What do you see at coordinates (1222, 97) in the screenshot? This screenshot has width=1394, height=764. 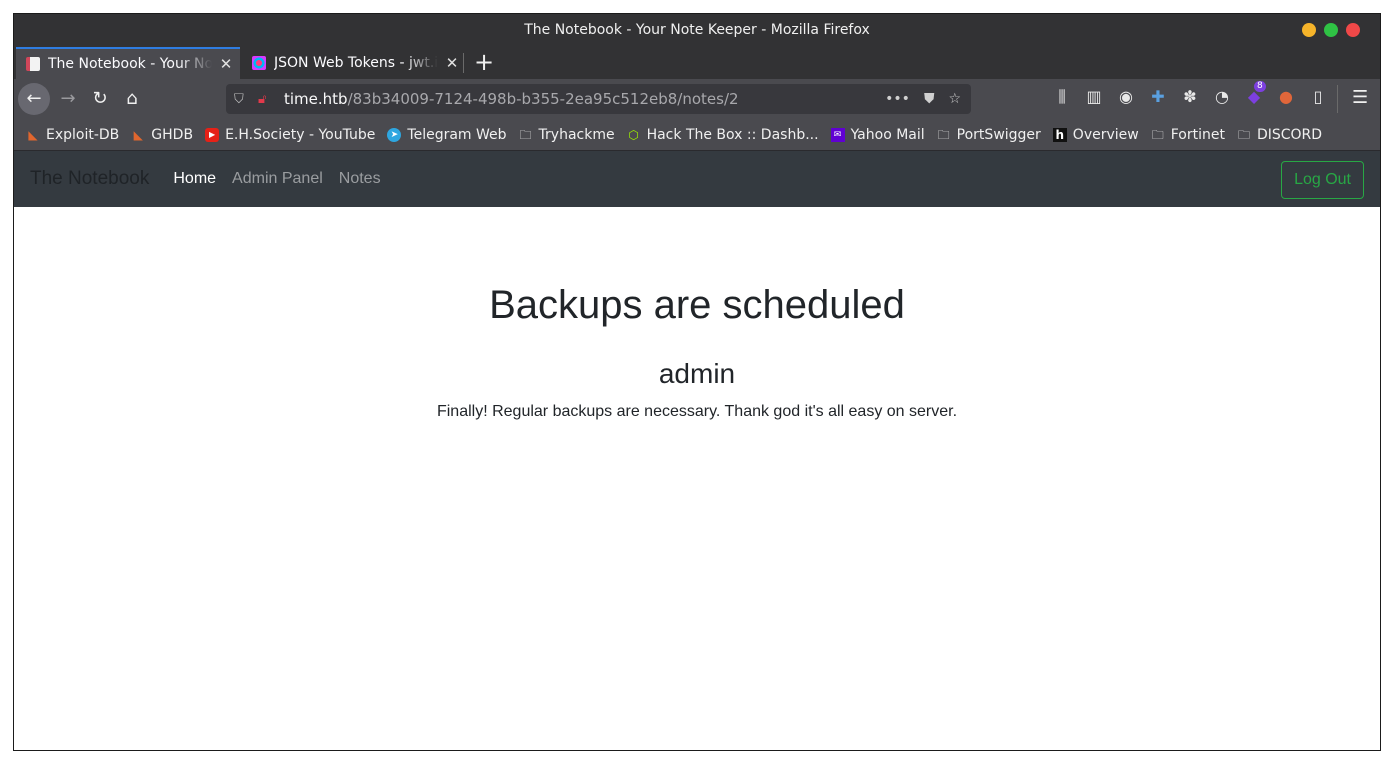 I see `cookie-icon: ◔` at bounding box center [1222, 97].